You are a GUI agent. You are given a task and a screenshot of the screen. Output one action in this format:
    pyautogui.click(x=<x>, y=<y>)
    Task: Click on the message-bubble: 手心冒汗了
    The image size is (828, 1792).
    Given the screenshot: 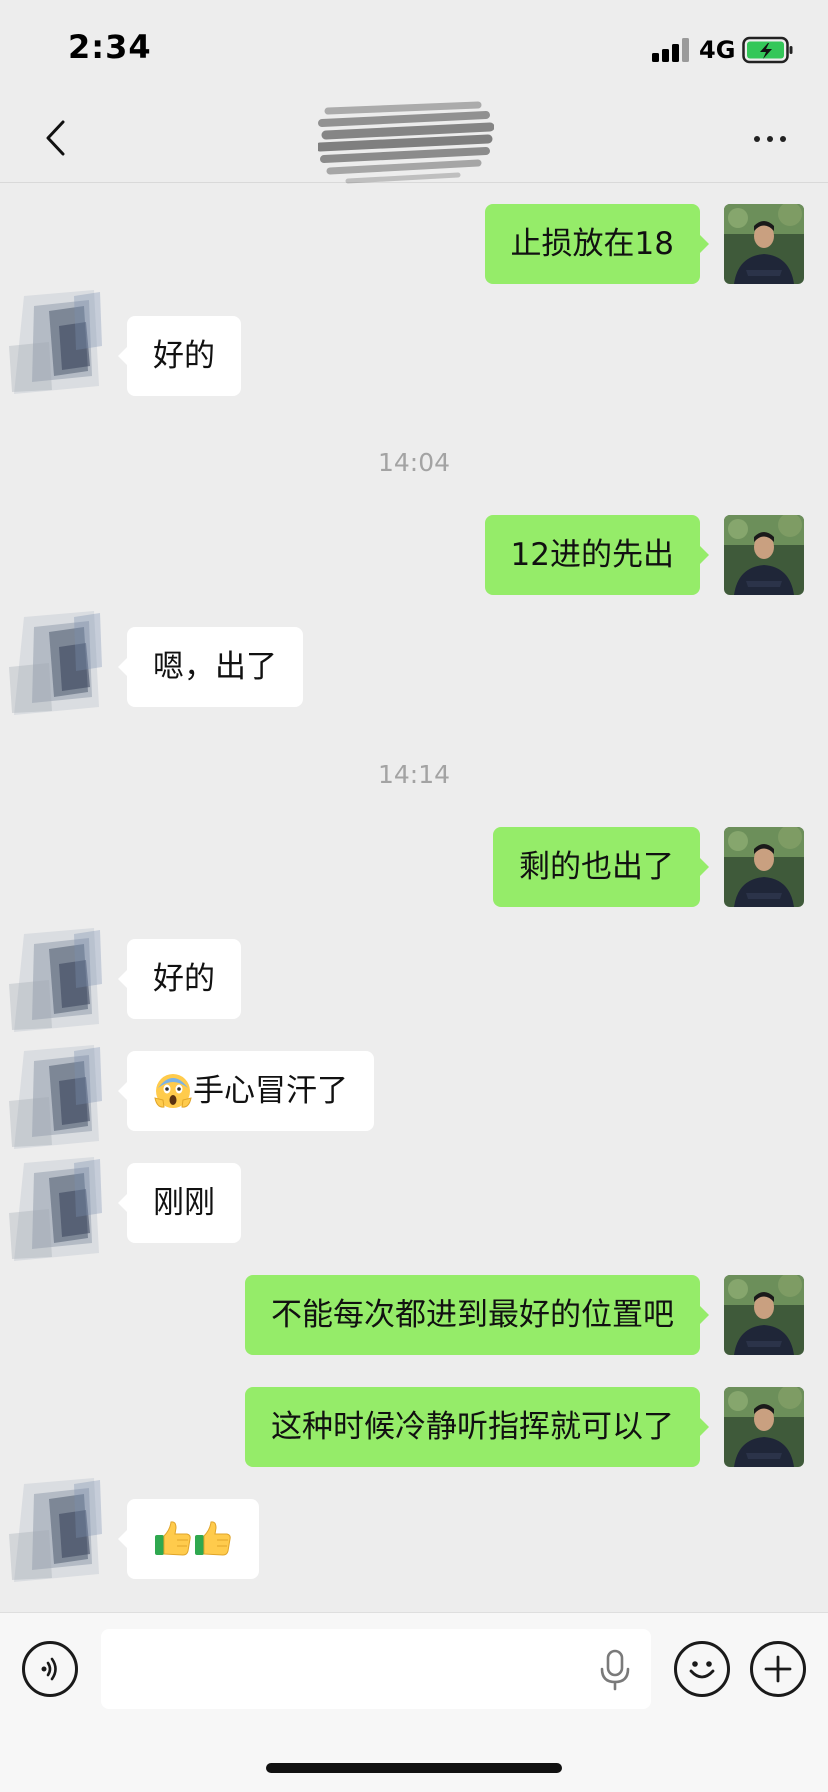 What is the action you would take?
    pyautogui.click(x=246, y=1091)
    